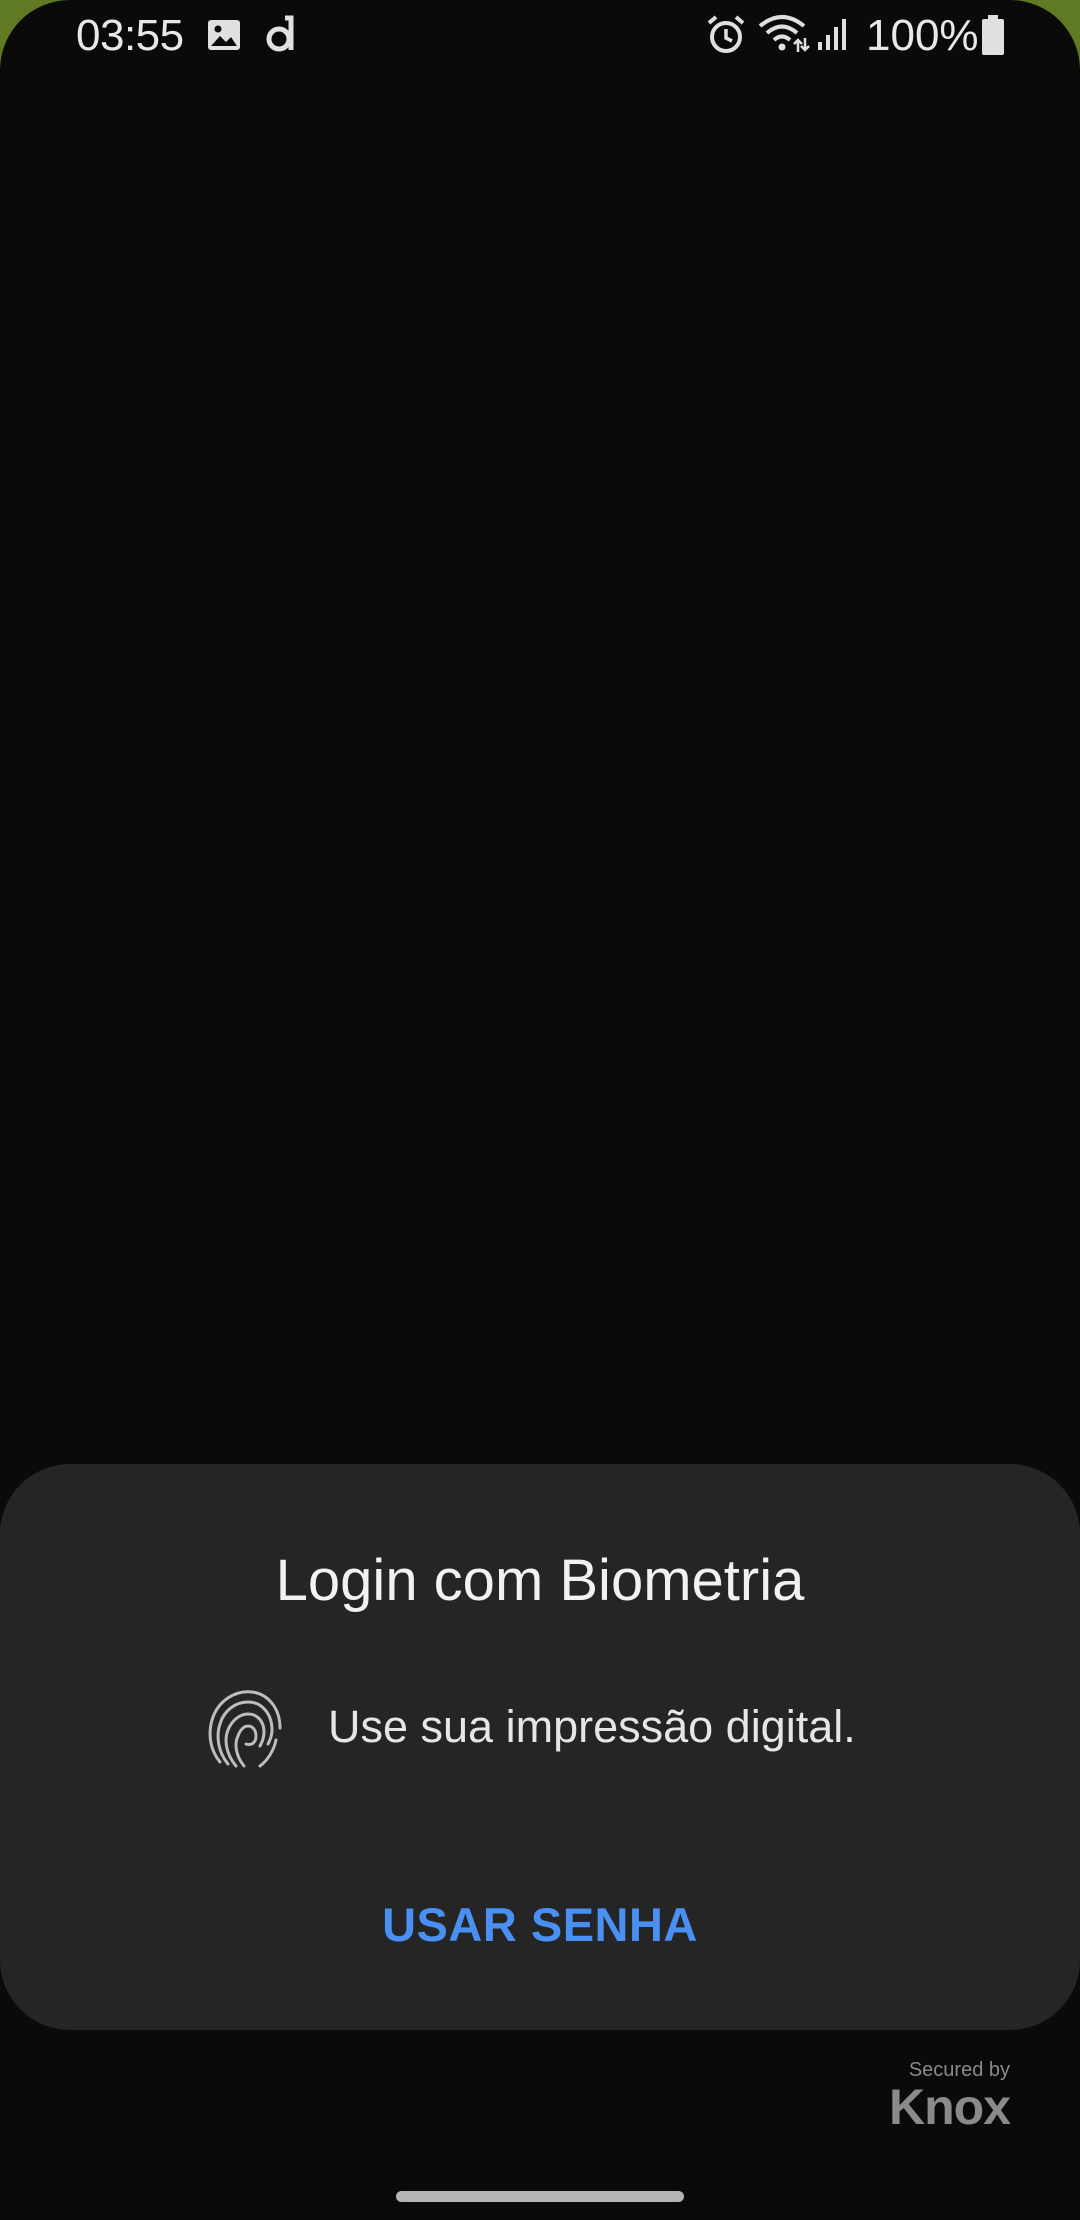 Image resolution: width=1080 pixels, height=2220 pixels. I want to click on fingerprint-icon, so click(245, 1729).